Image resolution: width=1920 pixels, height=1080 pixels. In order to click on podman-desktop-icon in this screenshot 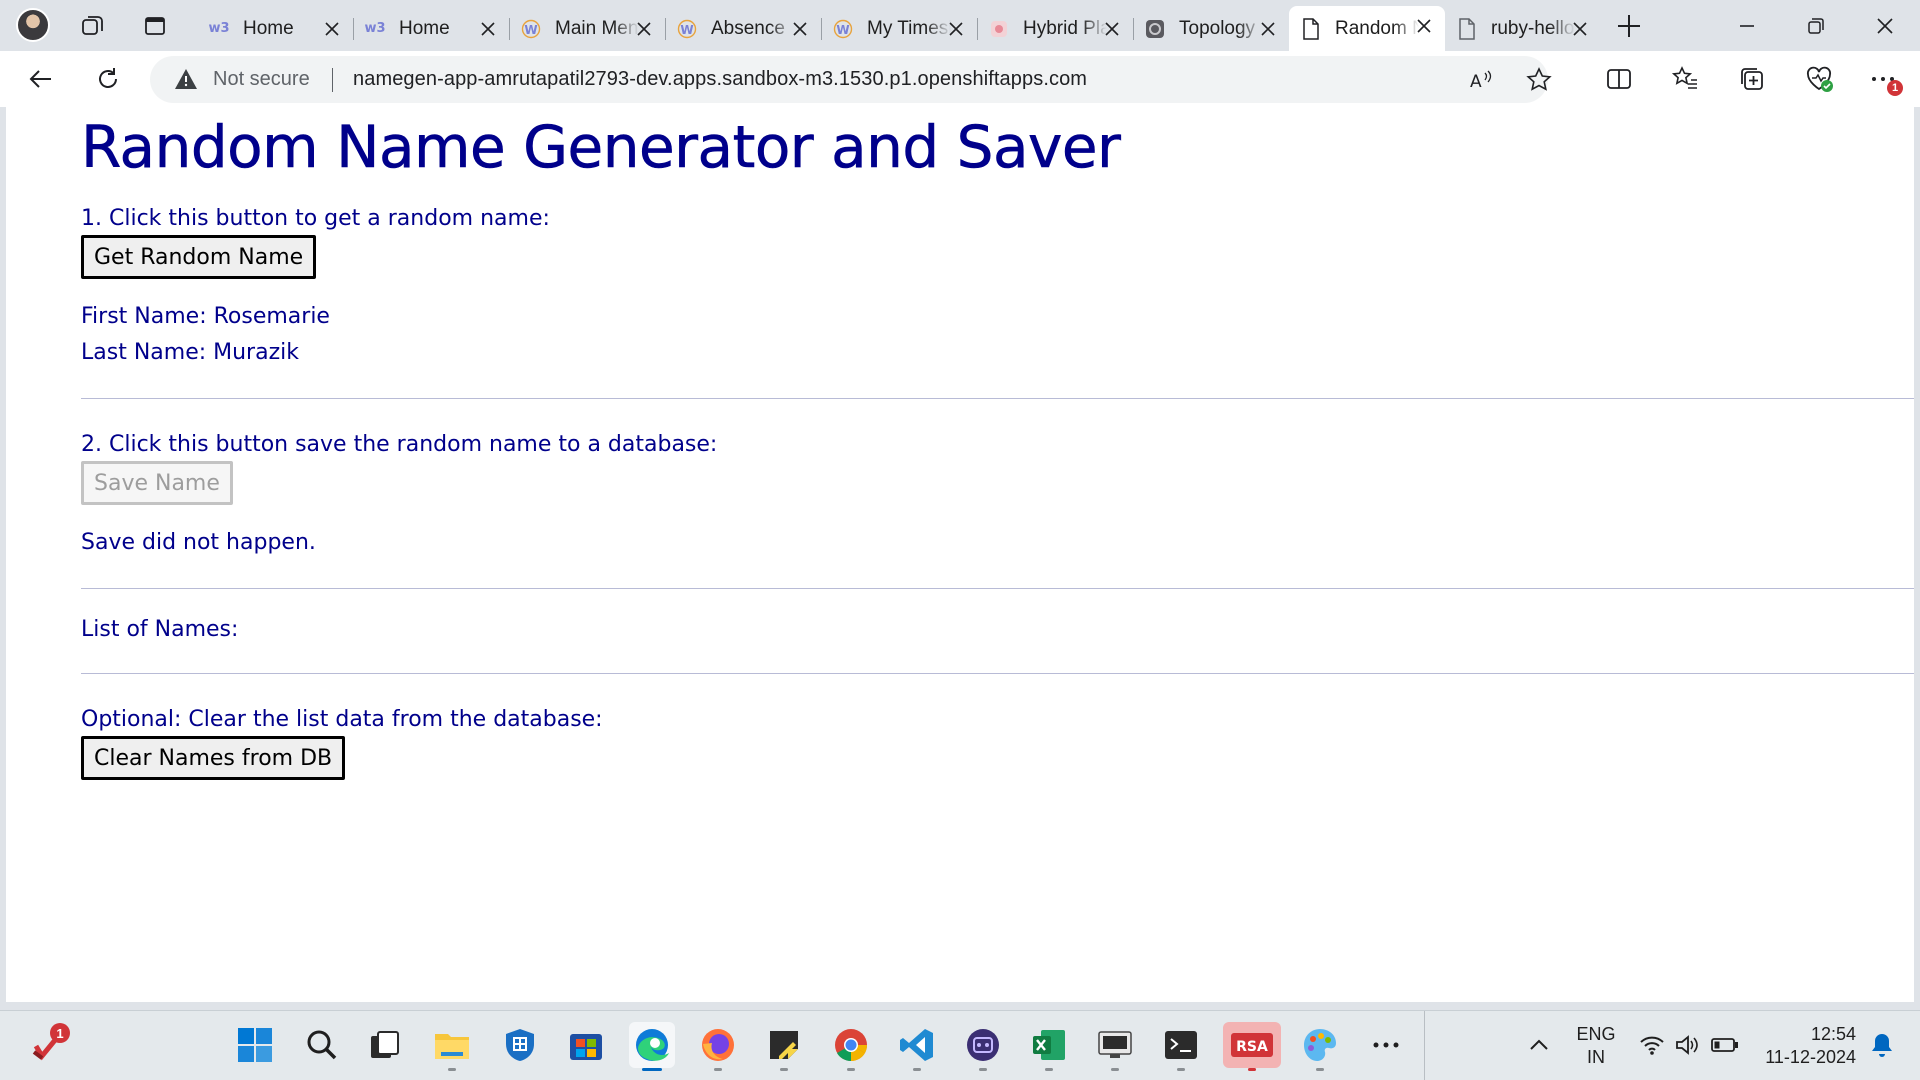, I will do `click(983, 1046)`.